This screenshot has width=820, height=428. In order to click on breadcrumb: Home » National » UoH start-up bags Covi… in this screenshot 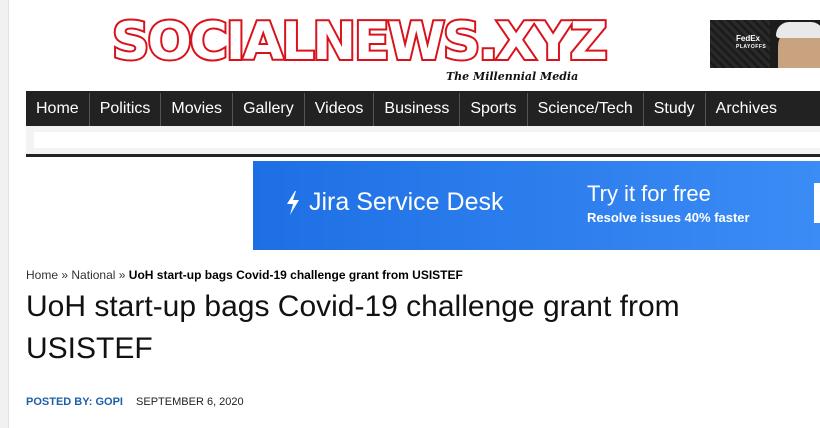, I will do `click(244, 275)`.